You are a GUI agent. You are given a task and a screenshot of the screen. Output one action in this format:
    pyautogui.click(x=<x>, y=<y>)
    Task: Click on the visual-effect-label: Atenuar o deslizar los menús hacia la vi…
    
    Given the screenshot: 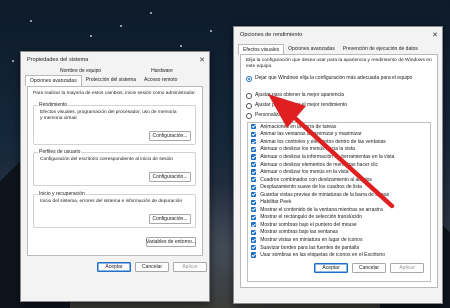 What is the action you would take?
    pyautogui.click(x=307, y=149)
    